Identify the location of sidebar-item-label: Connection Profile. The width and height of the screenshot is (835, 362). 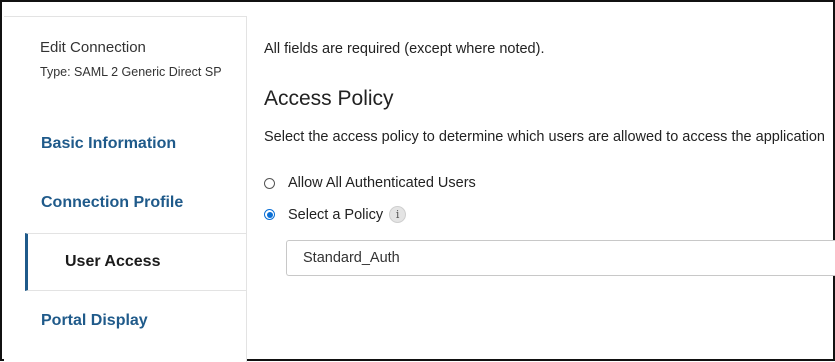
(112, 202).